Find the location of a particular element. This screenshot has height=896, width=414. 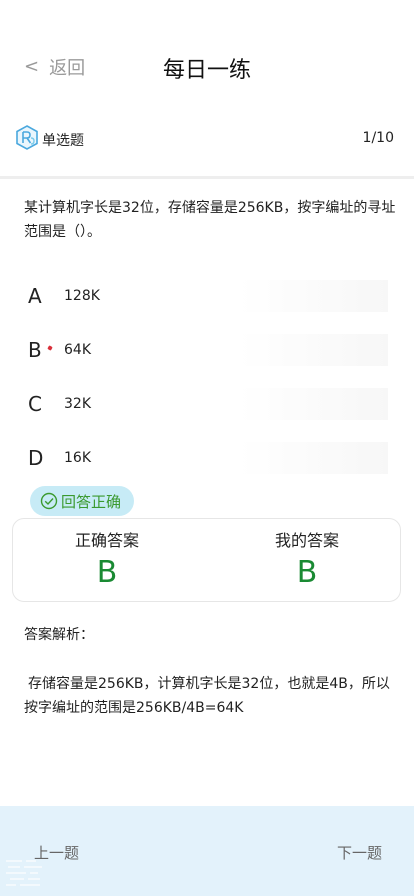

previous-question-button: 上一题 is located at coordinates (56, 852).